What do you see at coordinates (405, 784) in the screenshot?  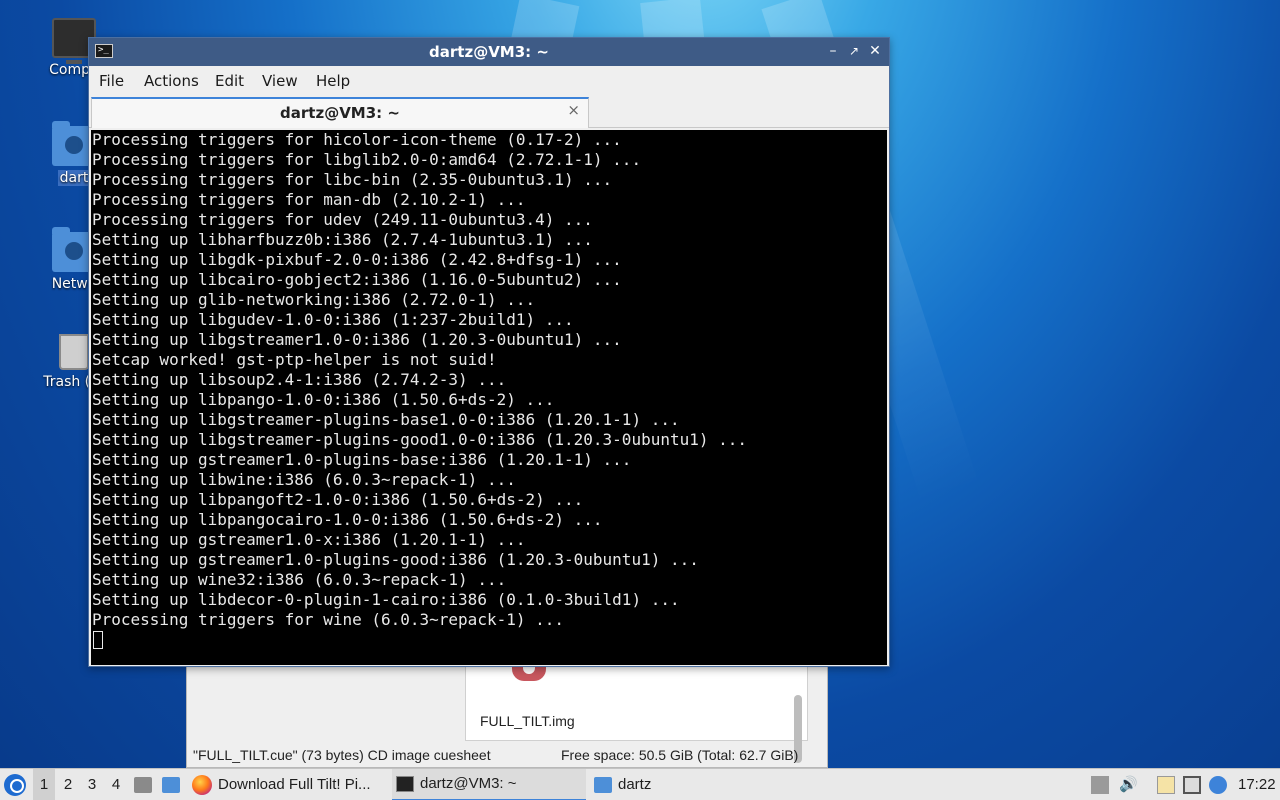 I see `terminal-icon` at bounding box center [405, 784].